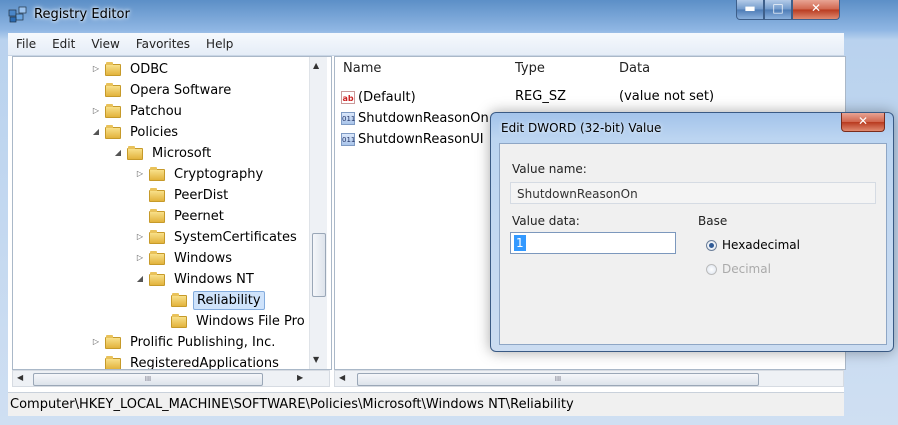 Image resolution: width=898 pixels, height=425 pixels. What do you see at coordinates (138, 111) in the screenshot?
I see `tree-item: ▷ Patchou` at bounding box center [138, 111].